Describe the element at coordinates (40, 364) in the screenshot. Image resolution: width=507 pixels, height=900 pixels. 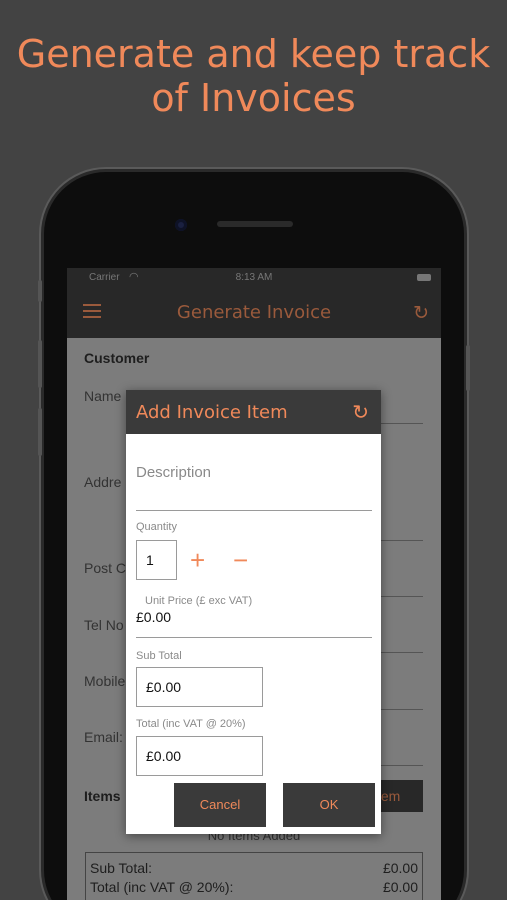
I see `phone-volume-up` at that location.